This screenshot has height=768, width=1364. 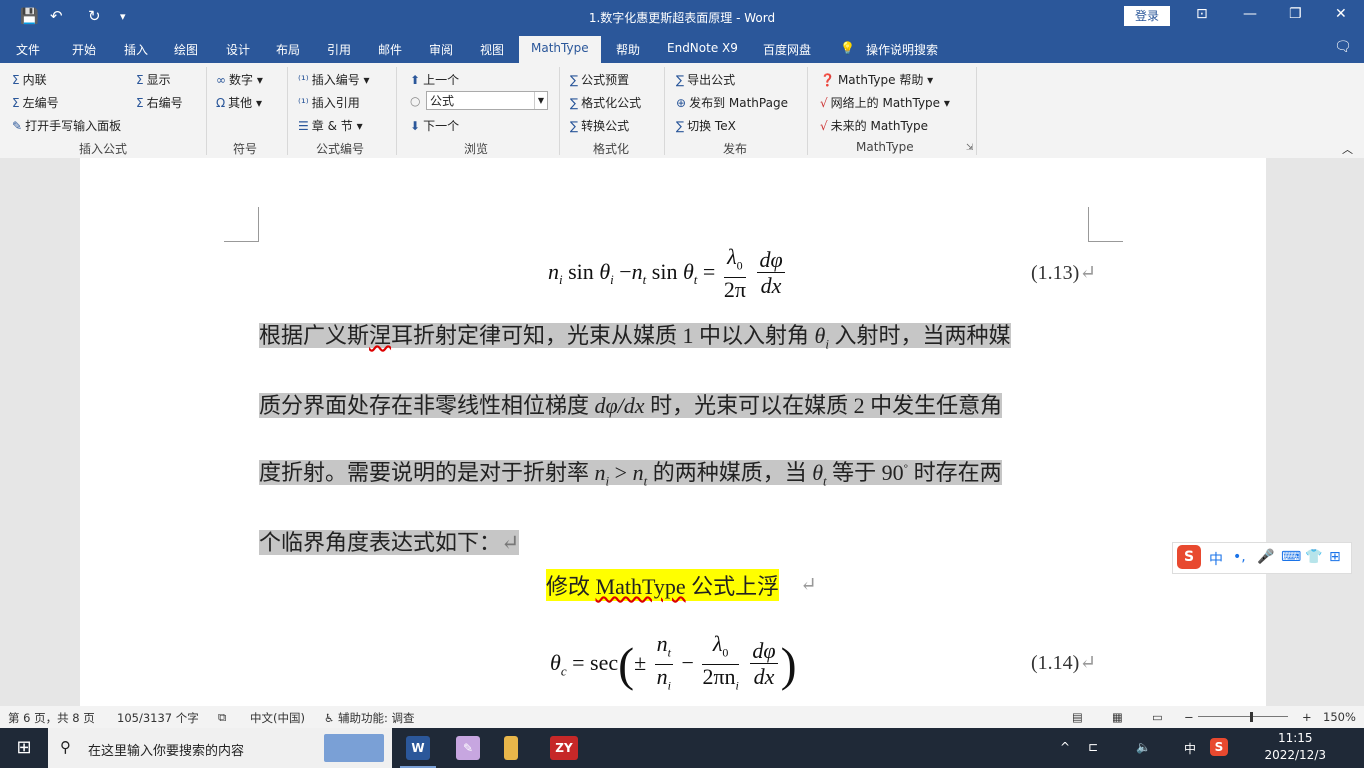 I want to click on sogou-logo-icon: S, so click(x=1189, y=557).